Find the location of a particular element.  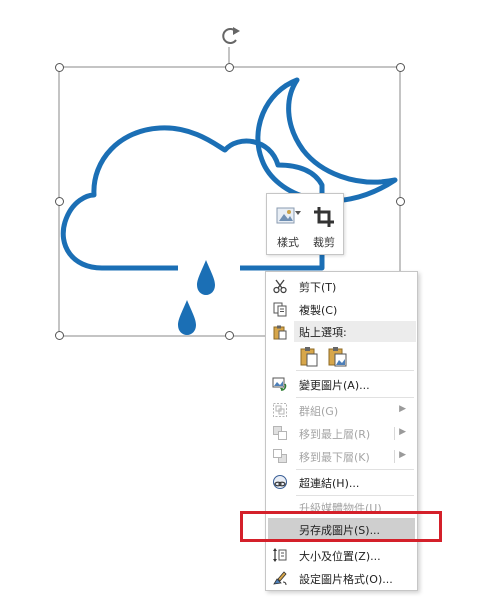

link-icon is located at coordinates (280, 482).